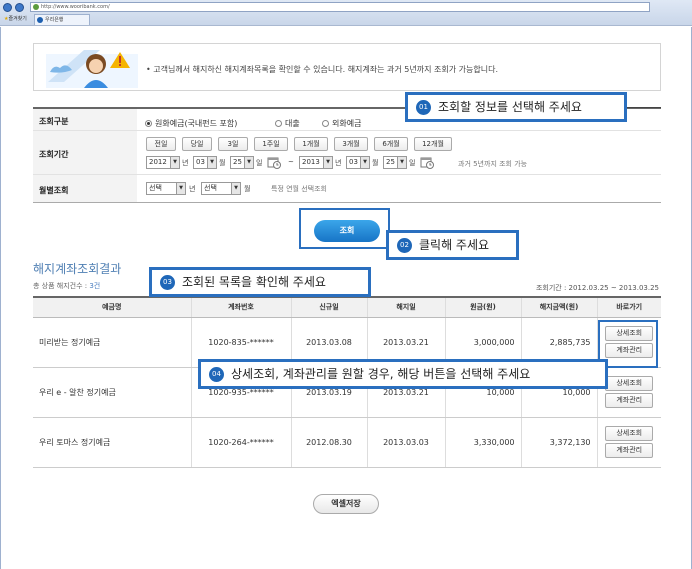  What do you see at coordinates (61, 286) in the screenshot?
I see `count-prefix: 총 상품 해지건수 :` at bounding box center [61, 286].